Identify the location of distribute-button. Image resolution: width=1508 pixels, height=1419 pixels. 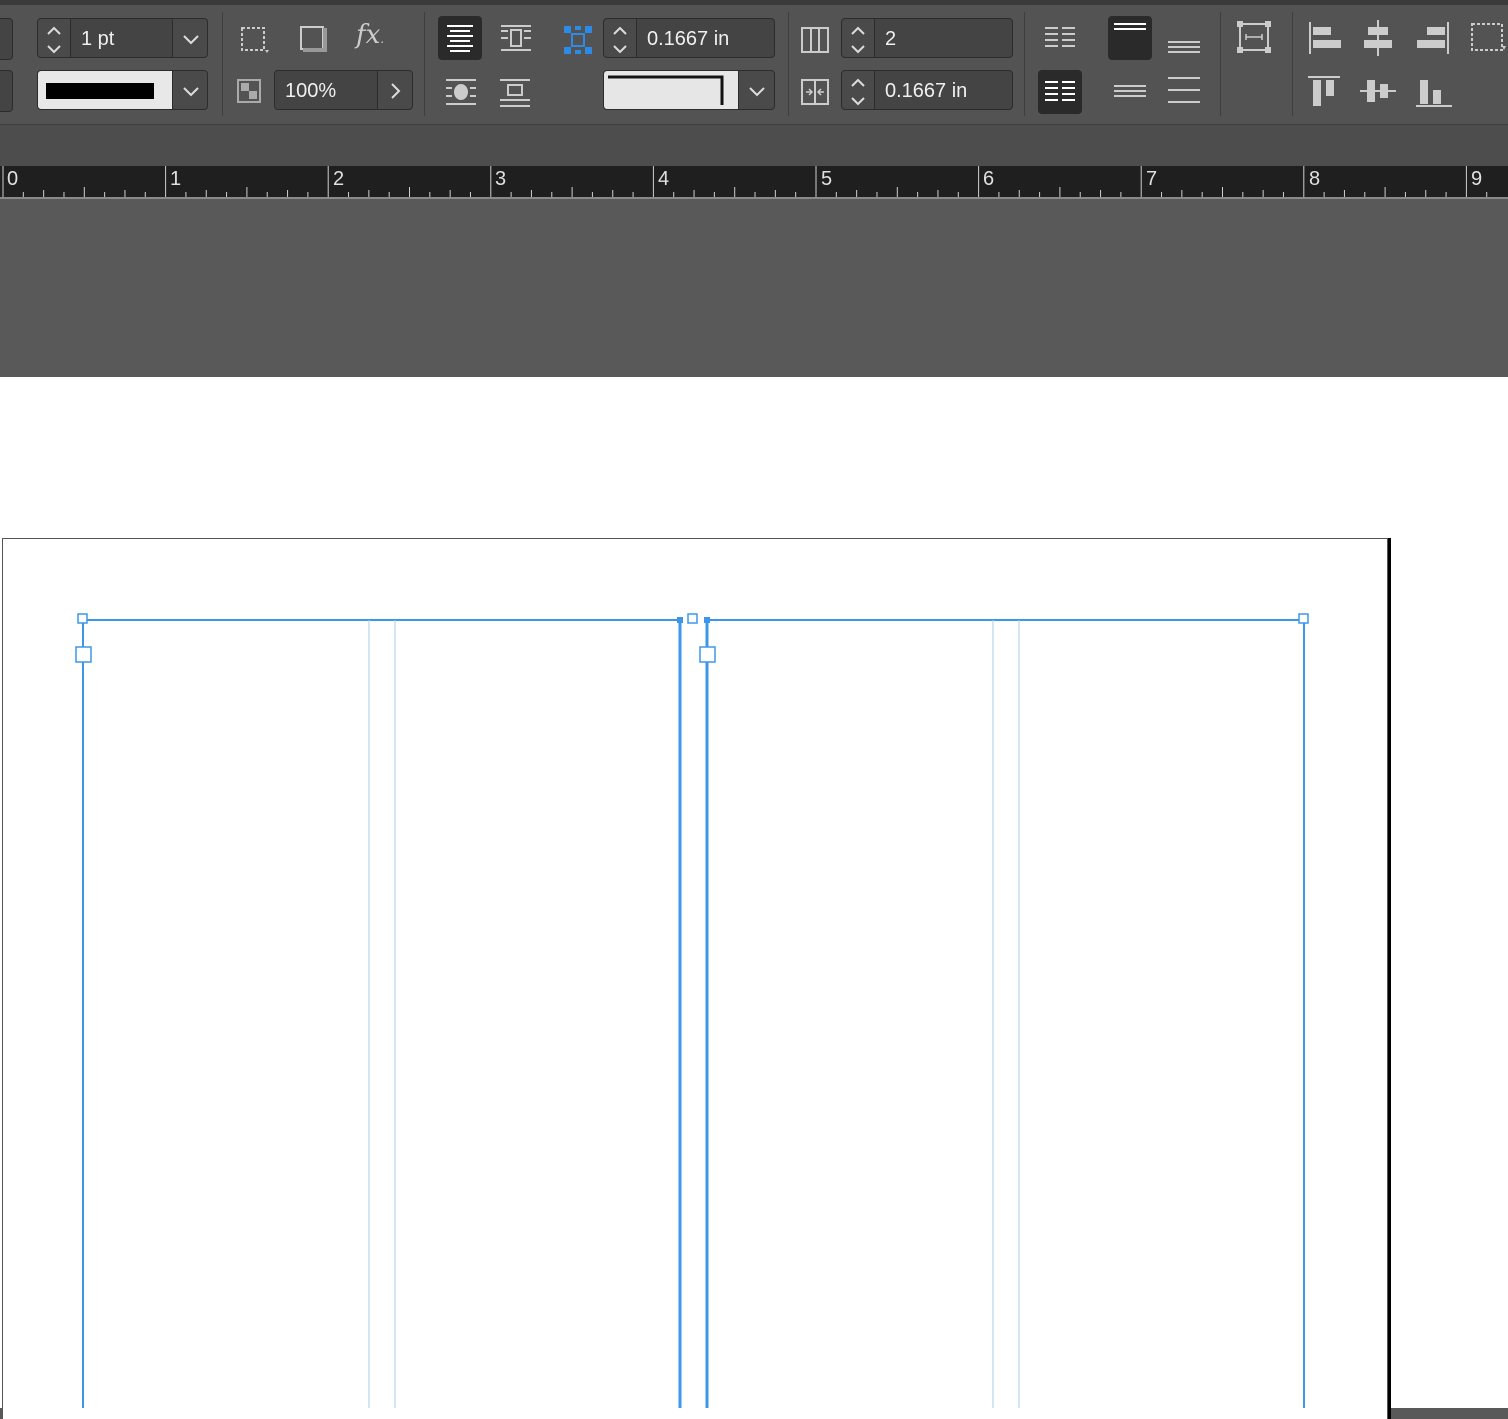
(1487, 38).